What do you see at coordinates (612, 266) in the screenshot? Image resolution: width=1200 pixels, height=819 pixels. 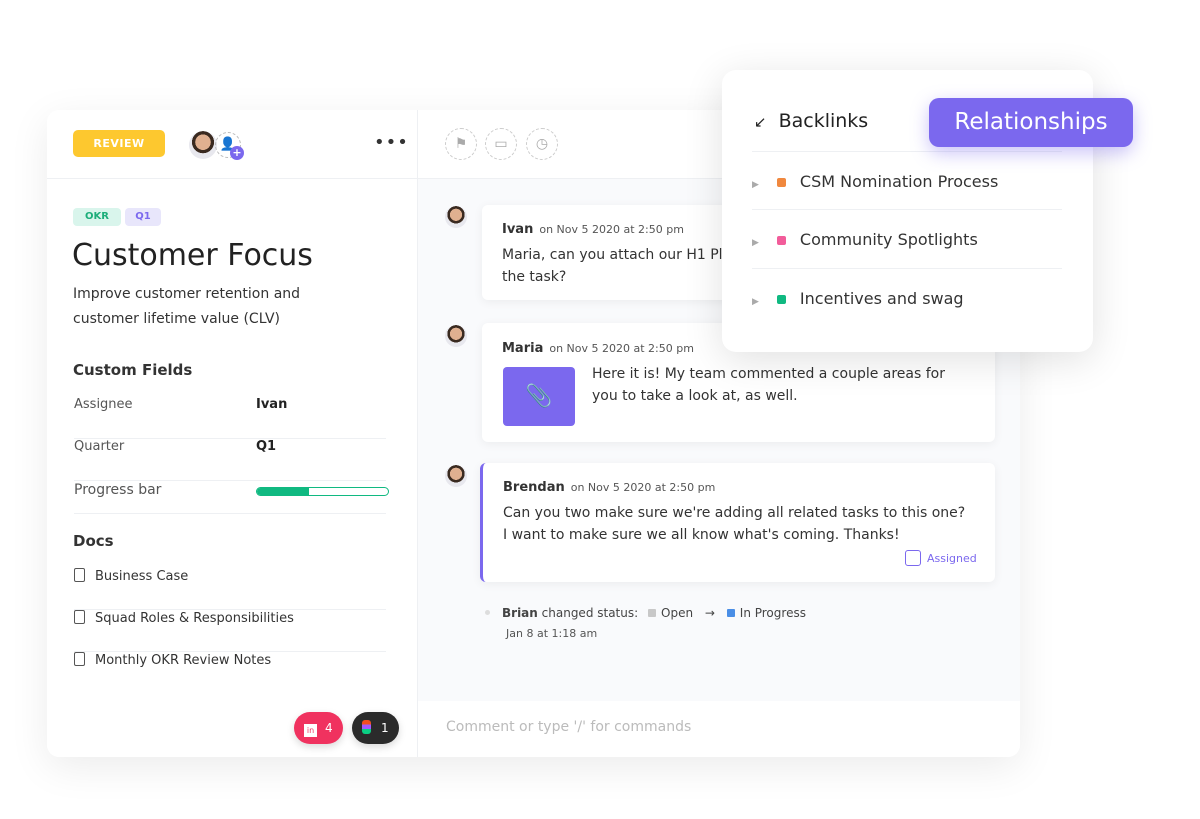 I see `comment-text: Maria, can you attach our H1 Pl the task?` at bounding box center [612, 266].